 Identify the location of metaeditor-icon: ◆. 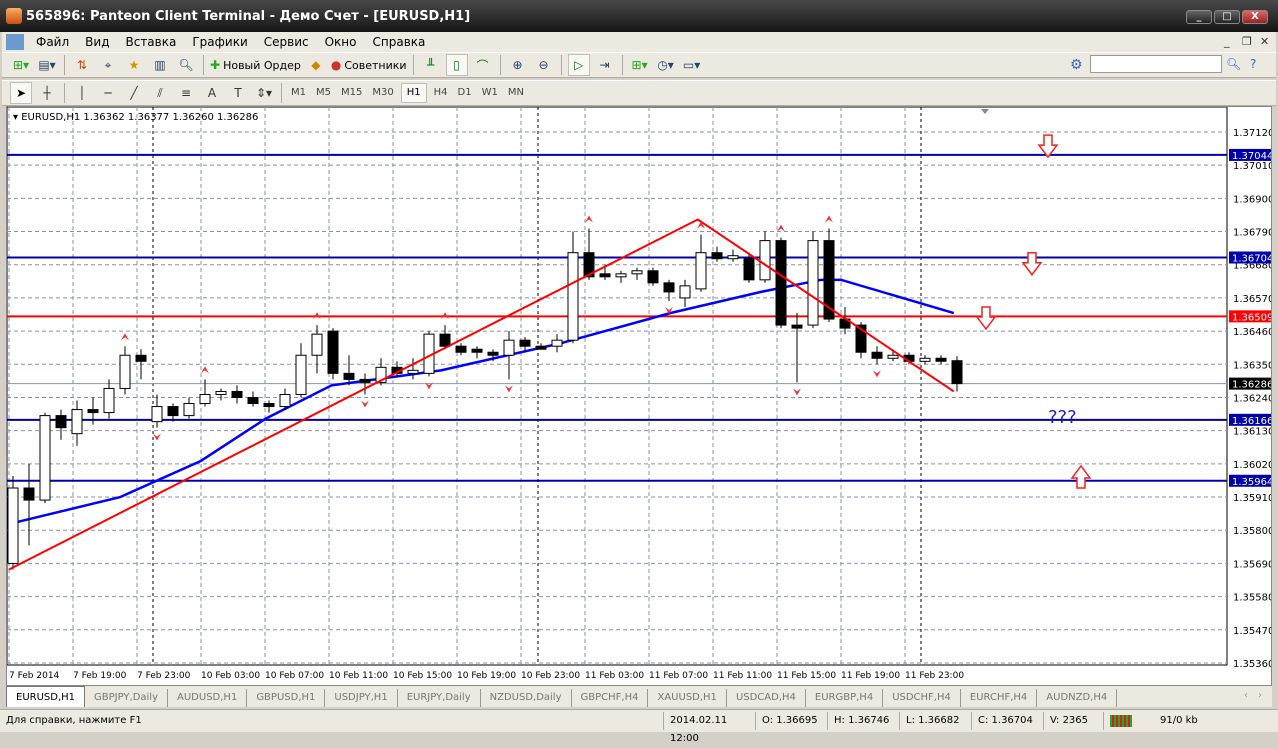
(316, 65).